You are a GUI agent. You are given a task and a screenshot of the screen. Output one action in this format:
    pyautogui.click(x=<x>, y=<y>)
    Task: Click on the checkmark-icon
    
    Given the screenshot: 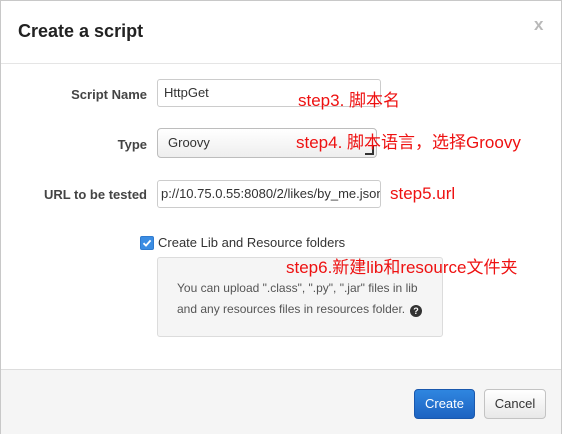 What is the action you would take?
    pyautogui.click(x=147, y=243)
    